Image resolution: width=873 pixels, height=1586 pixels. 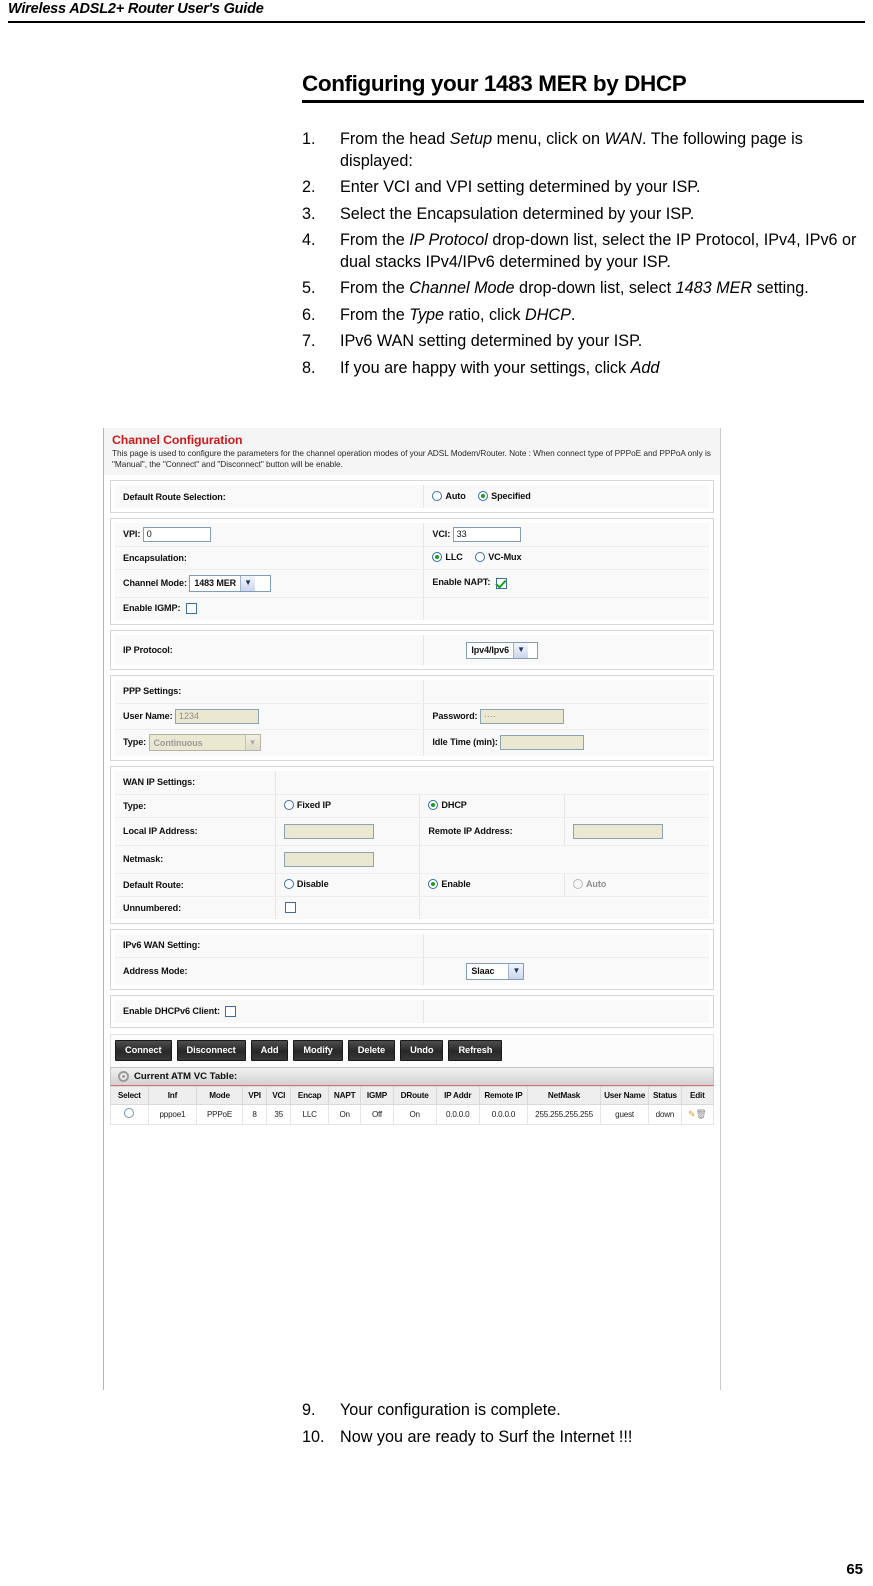 I want to click on enable-napt-checkbox, so click(x=501, y=583).